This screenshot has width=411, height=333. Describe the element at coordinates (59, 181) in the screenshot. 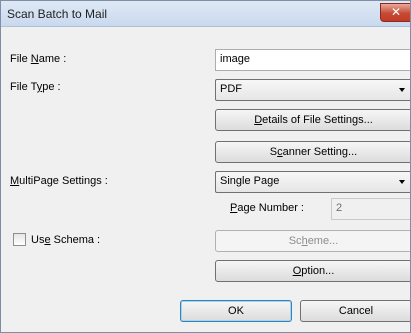

I see `multipage-settings-label: MultiPage Settings :` at that location.